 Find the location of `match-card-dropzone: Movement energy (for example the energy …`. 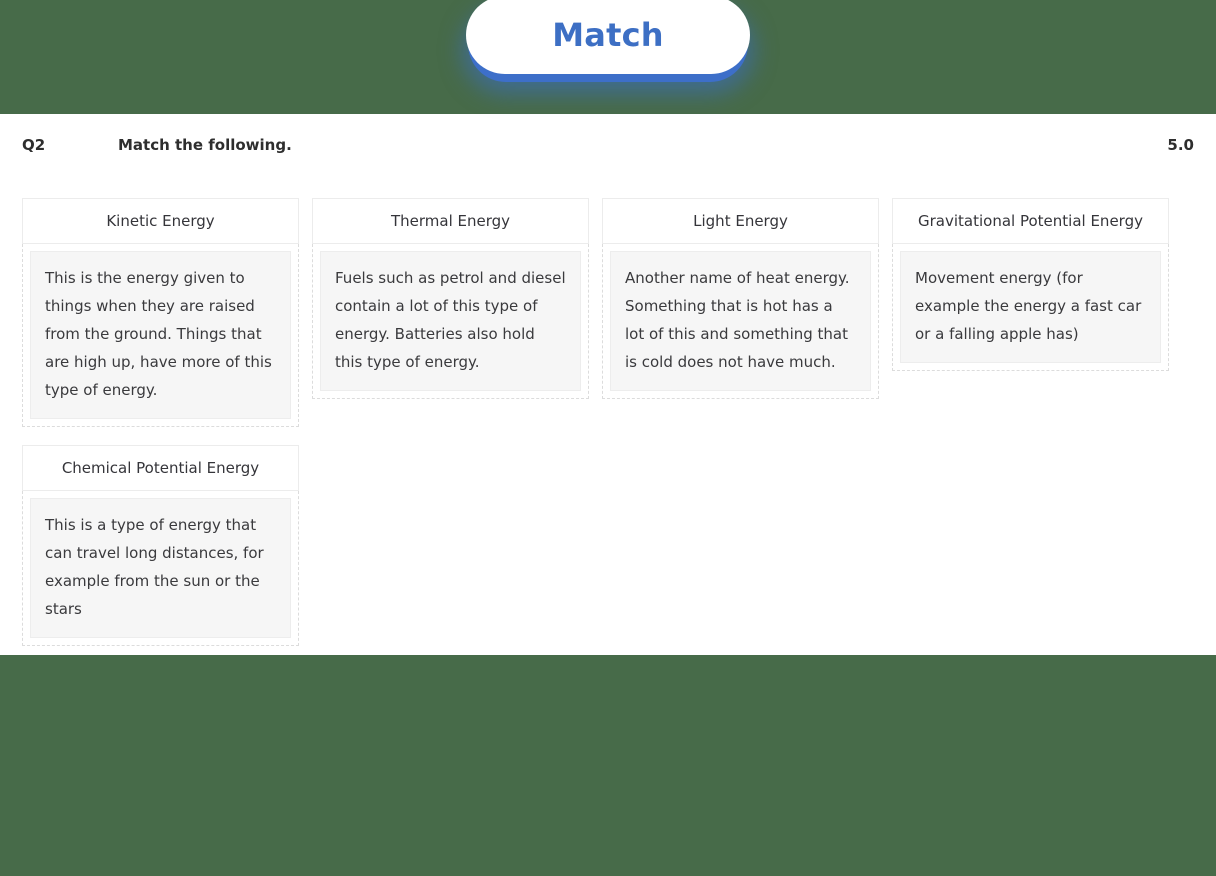

match-card-dropzone: Movement energy (for example the energy … is located at coordinates (1030, 307).